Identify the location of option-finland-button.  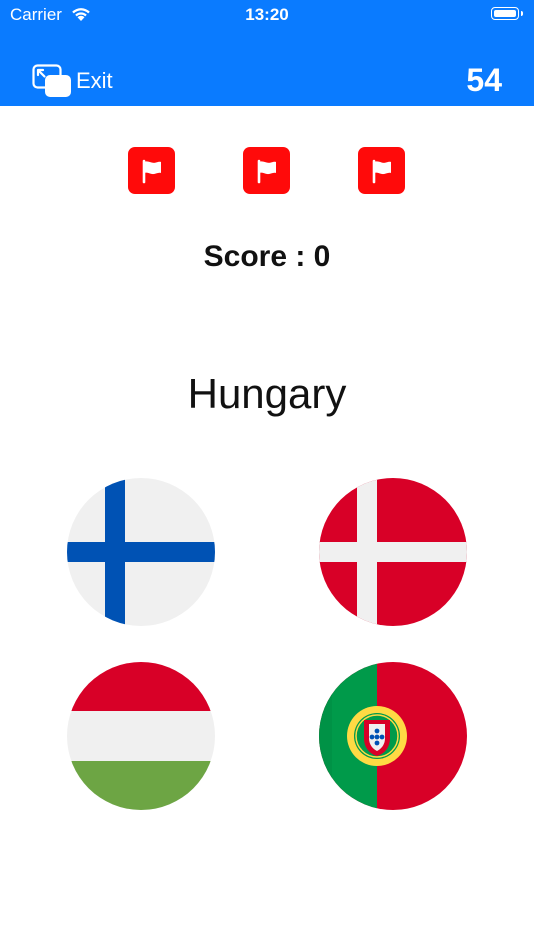
(141, 552).